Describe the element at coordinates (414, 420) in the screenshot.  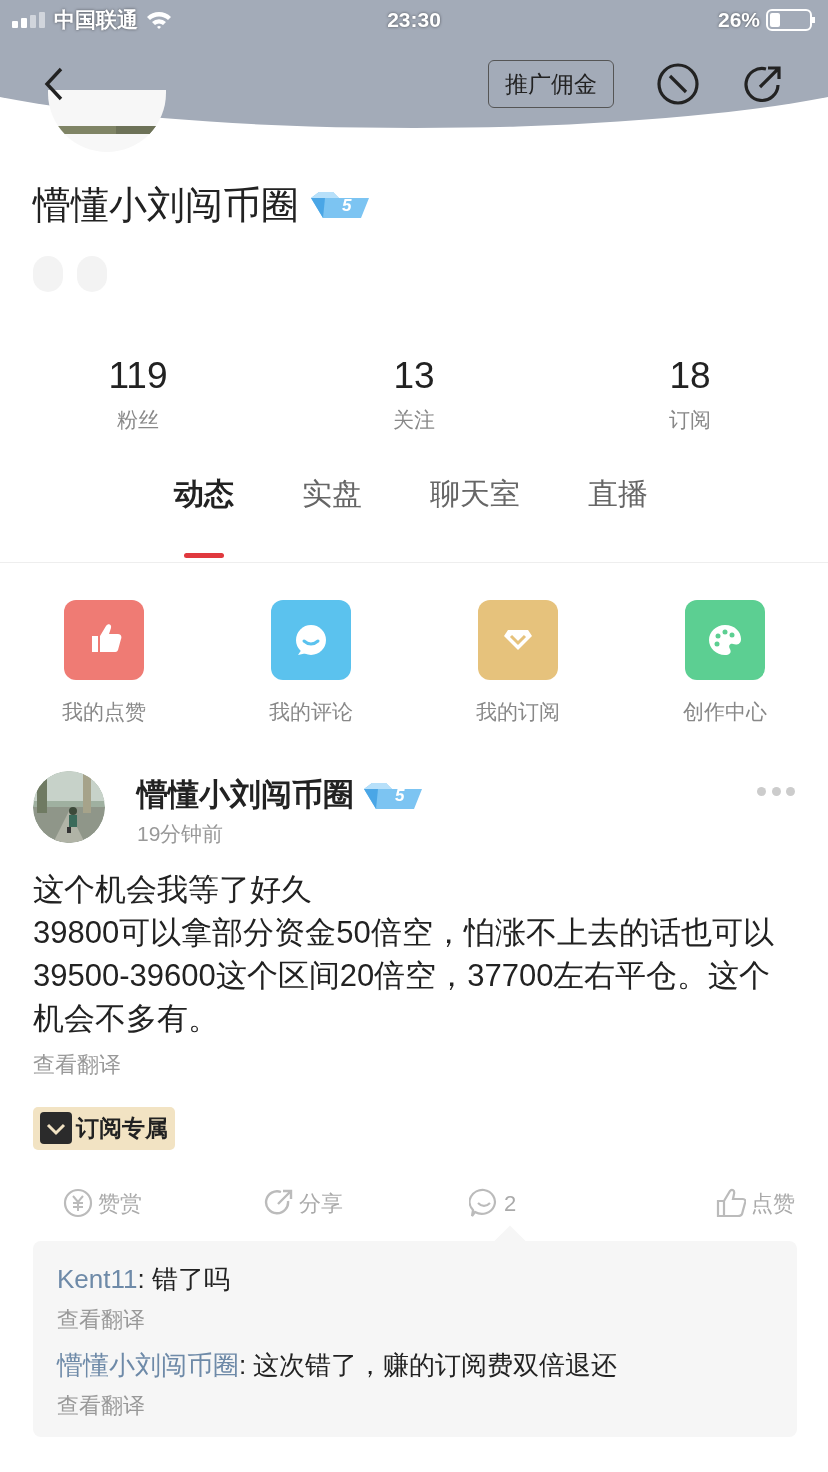
I see `stat-label: 关注` at that location.